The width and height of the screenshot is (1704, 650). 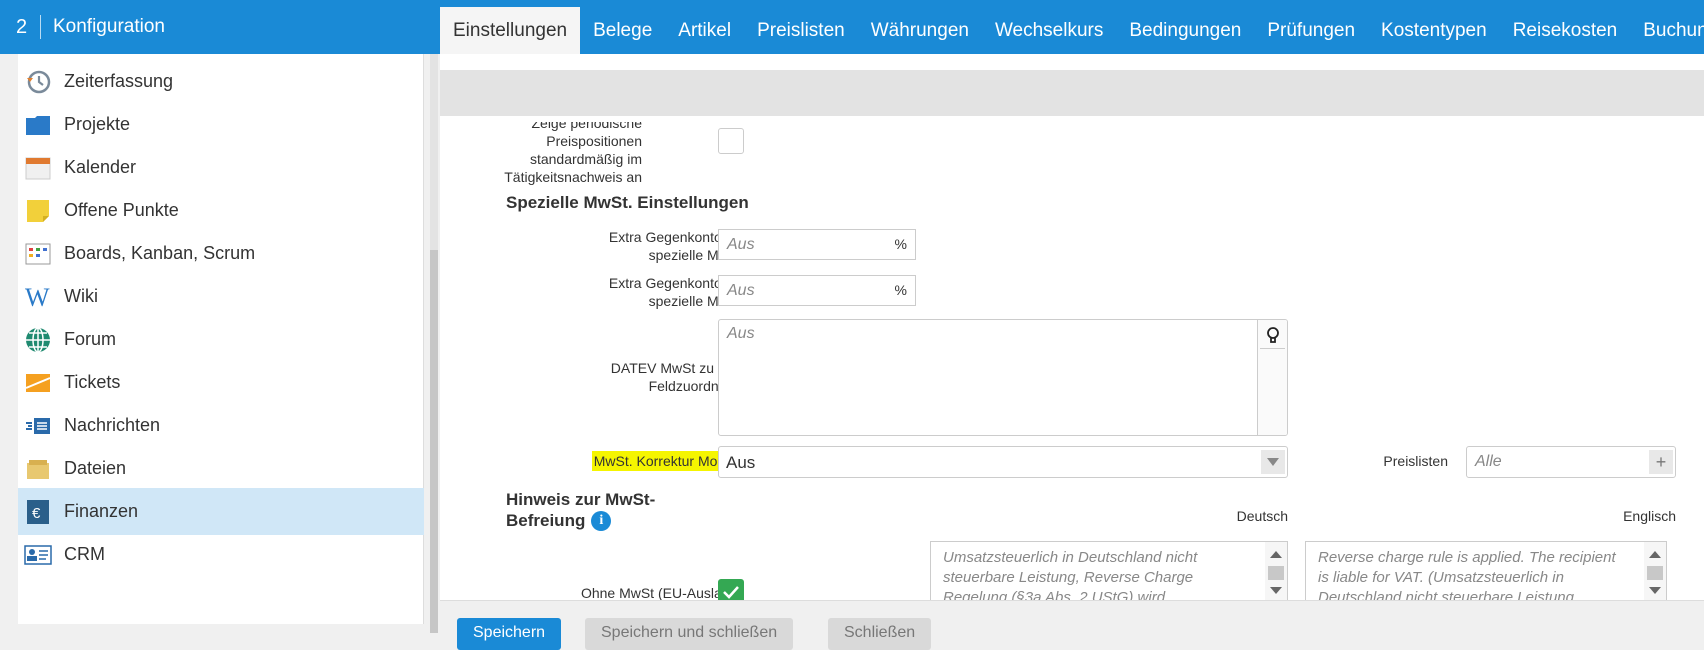 I want to click on save-close-button: Speichern und schließen, so click(x=689, y=634).